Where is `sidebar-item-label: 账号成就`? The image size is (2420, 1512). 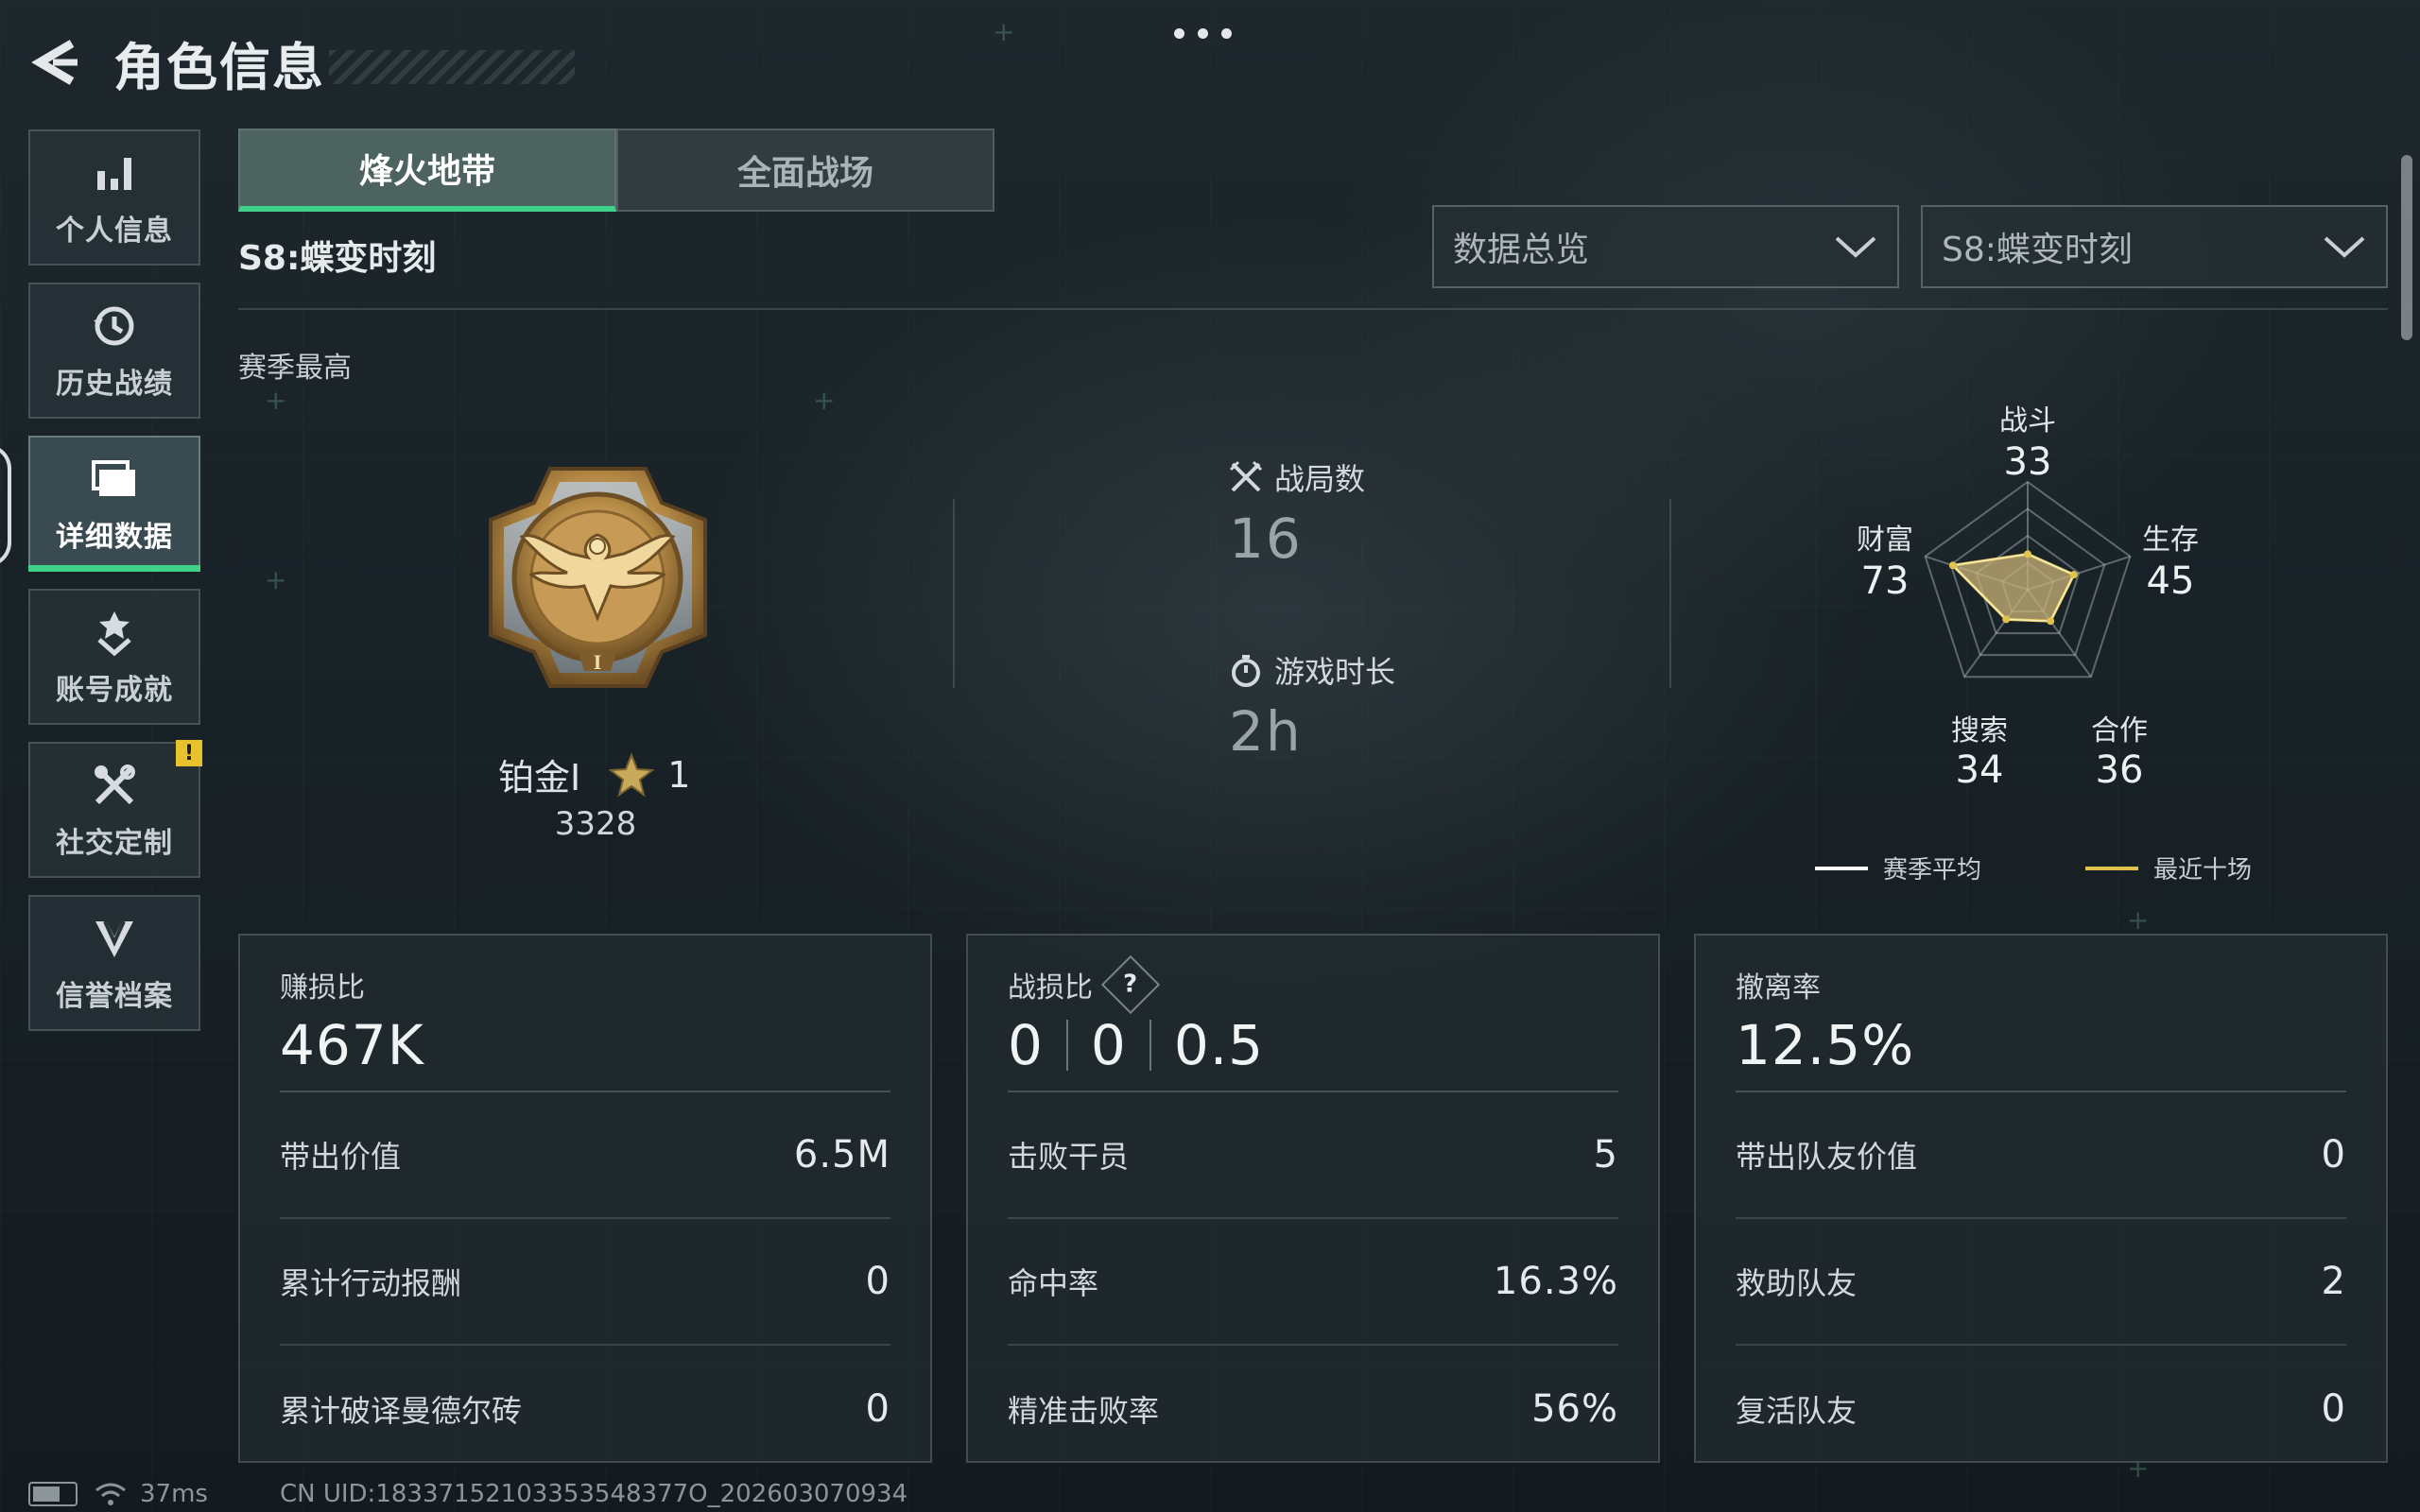
sidebar-item-label: 账号成就 is located at coordinates (115, 690).